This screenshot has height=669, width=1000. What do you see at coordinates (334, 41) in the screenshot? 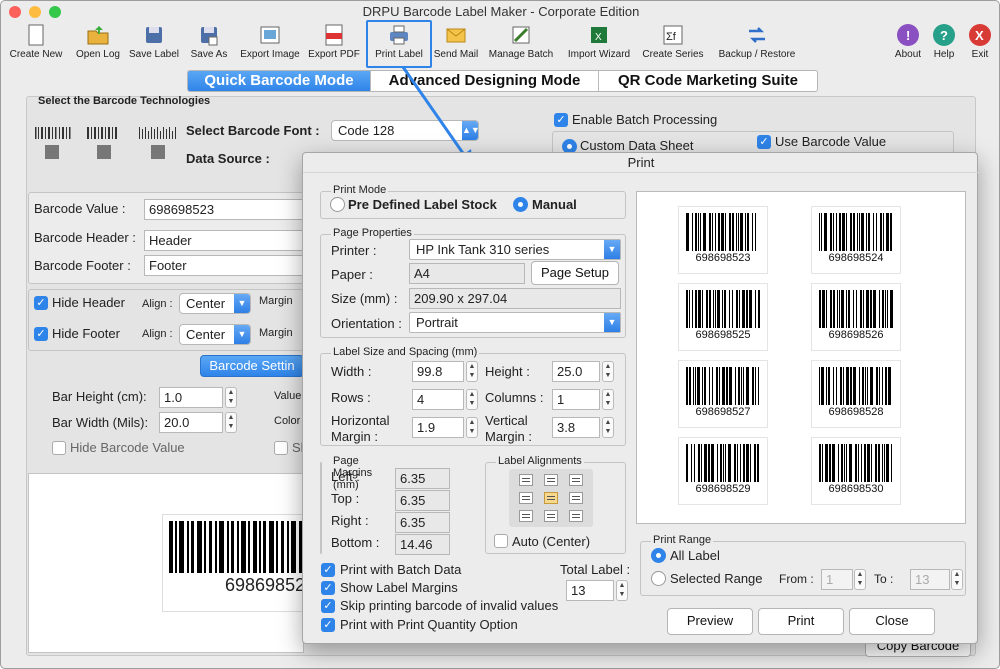
I see `toolbar-export-pdf-button: Export PDF` at bounding box center [334, 41].